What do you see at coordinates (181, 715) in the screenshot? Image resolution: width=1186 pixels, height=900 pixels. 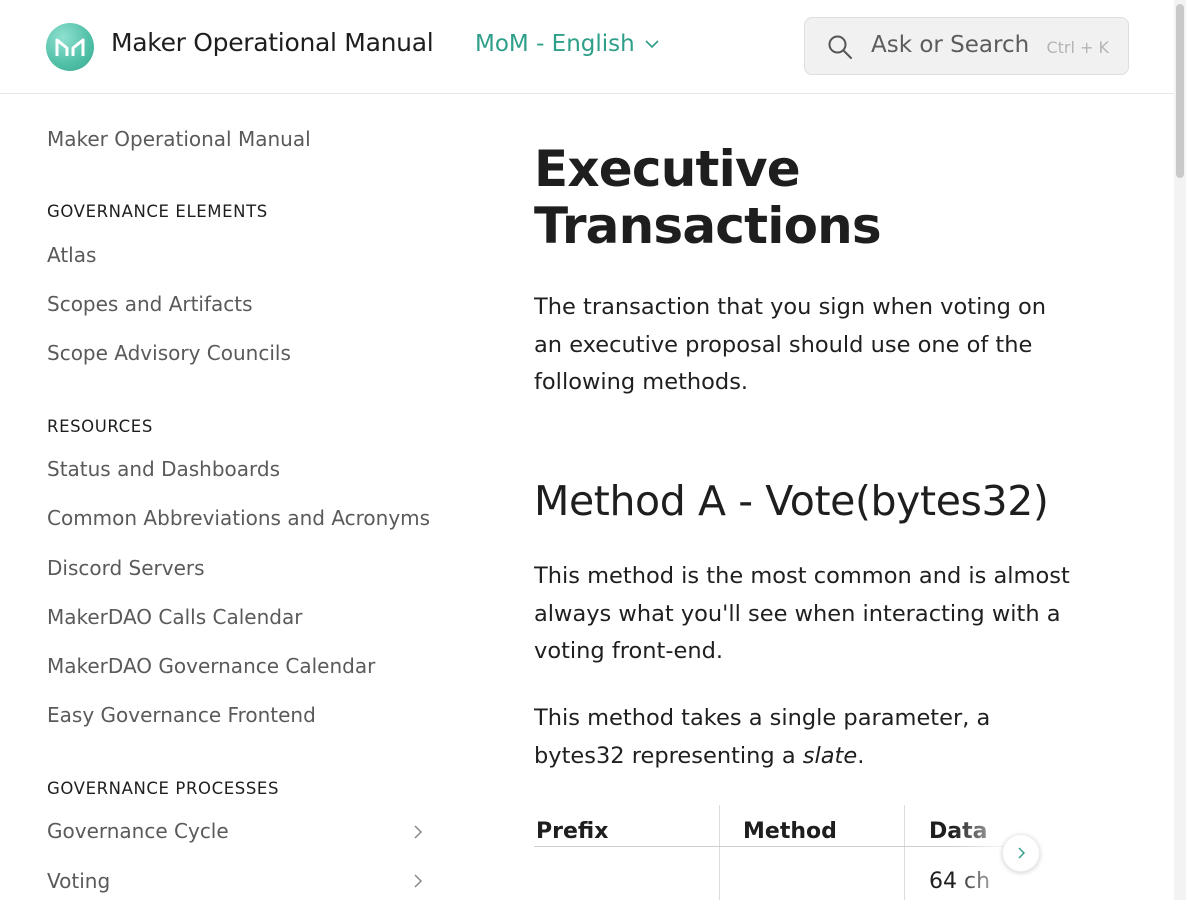 I see `sidebar-item-easy-governance-frontend: Easy Governance Frontend` at bounding box center [181, 715].